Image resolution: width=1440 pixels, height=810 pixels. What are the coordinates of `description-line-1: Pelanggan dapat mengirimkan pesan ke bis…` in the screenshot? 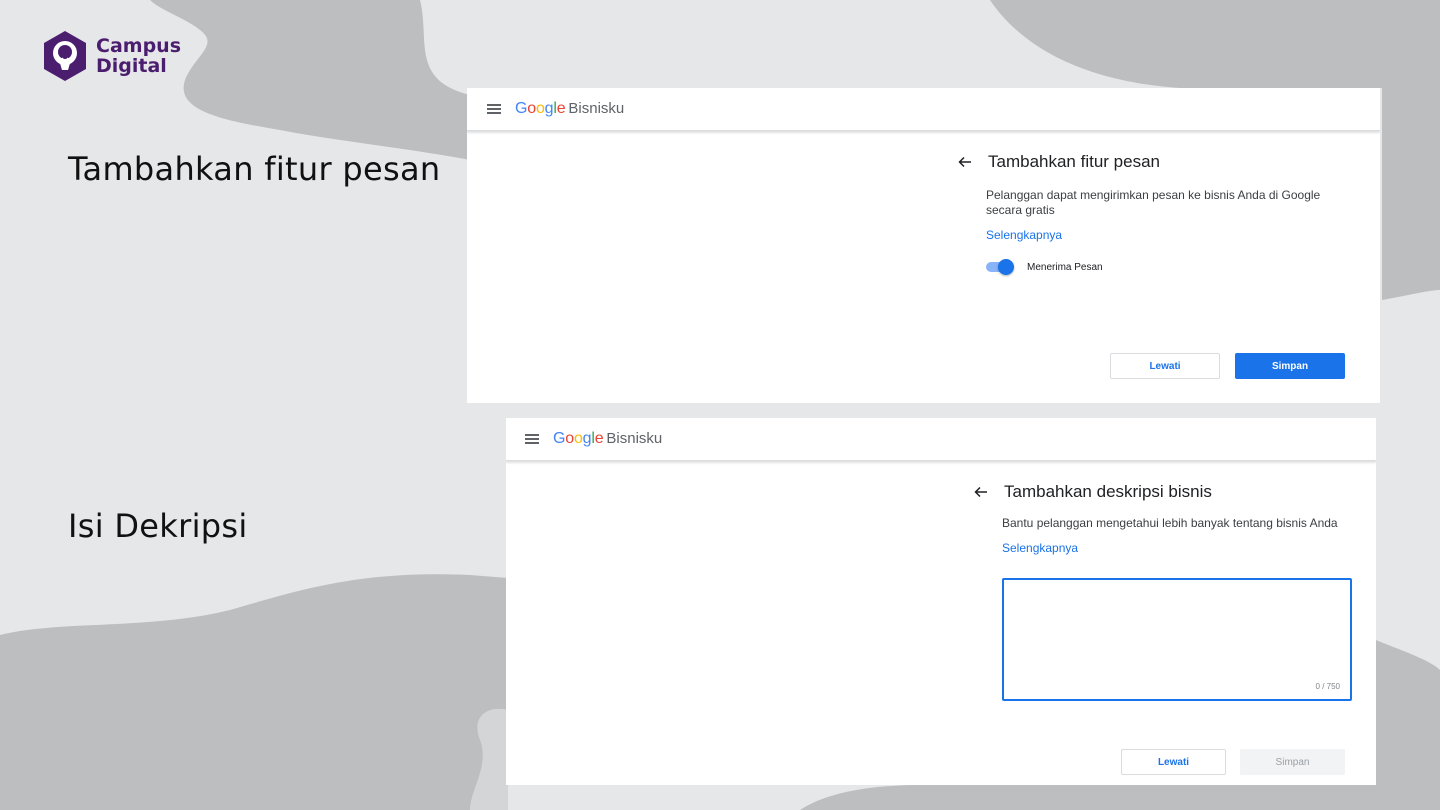 It's located at (1153, 195).